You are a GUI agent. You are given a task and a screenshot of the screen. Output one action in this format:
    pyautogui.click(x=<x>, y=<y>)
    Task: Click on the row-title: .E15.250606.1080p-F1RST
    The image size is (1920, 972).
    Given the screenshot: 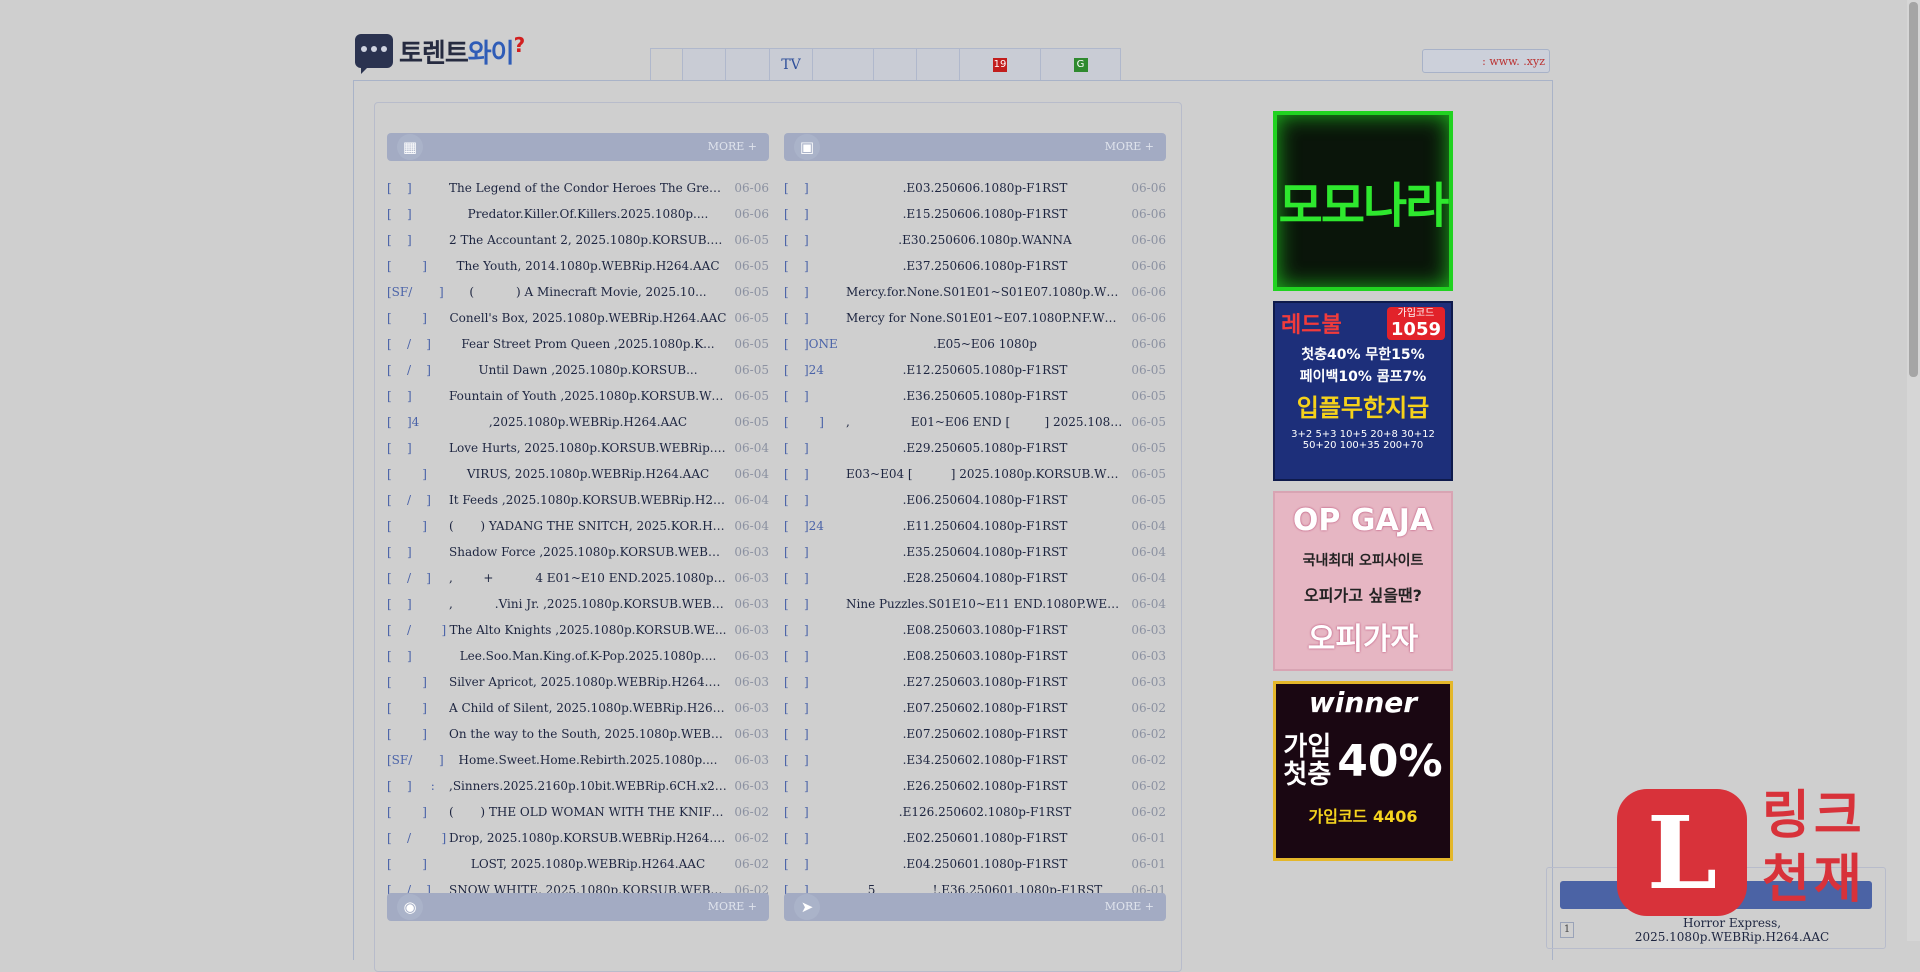 What is the action you would take?
    pyautogui.click(x=985, y=214)
    